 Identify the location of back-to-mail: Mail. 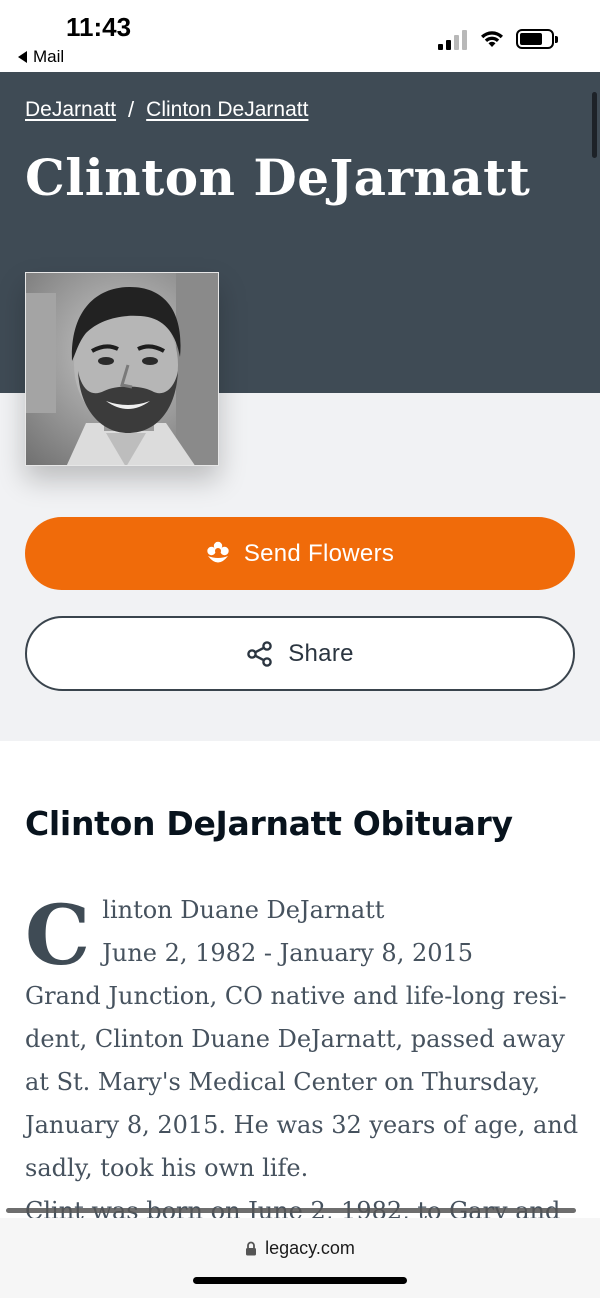
(41, 57).